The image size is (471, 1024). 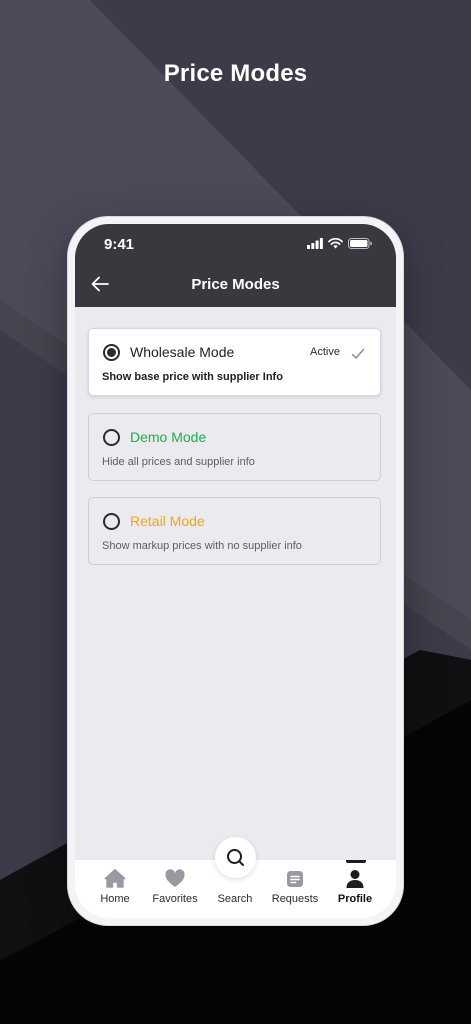 I want to click on search-fab-button, so click(x=235, y=857).